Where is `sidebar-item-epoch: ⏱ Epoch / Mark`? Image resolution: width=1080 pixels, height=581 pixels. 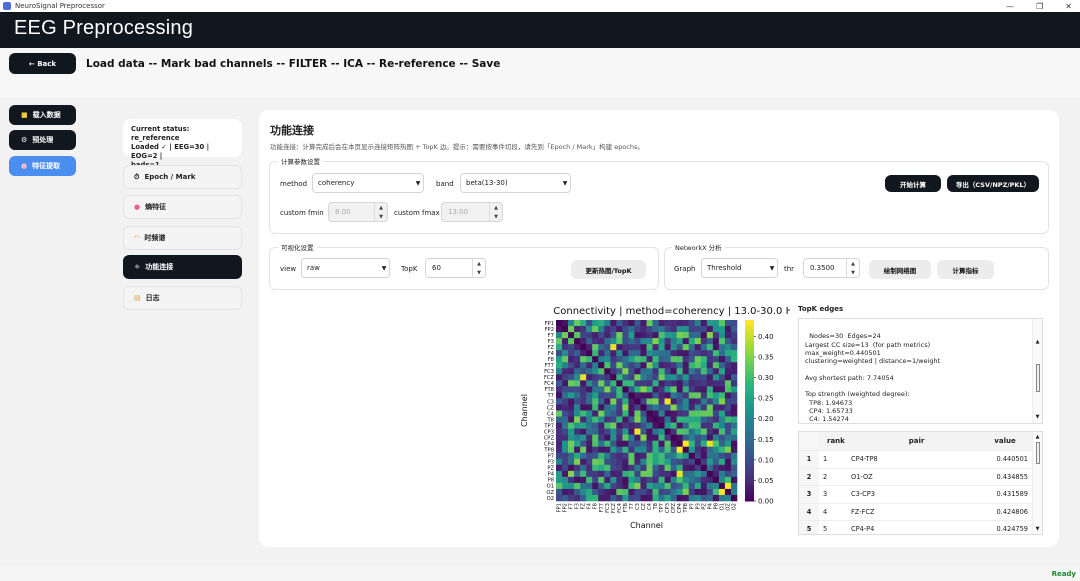 sidebar-item-epoch: ⏱ Epoch / Mark is located at coordinates (182, 177).